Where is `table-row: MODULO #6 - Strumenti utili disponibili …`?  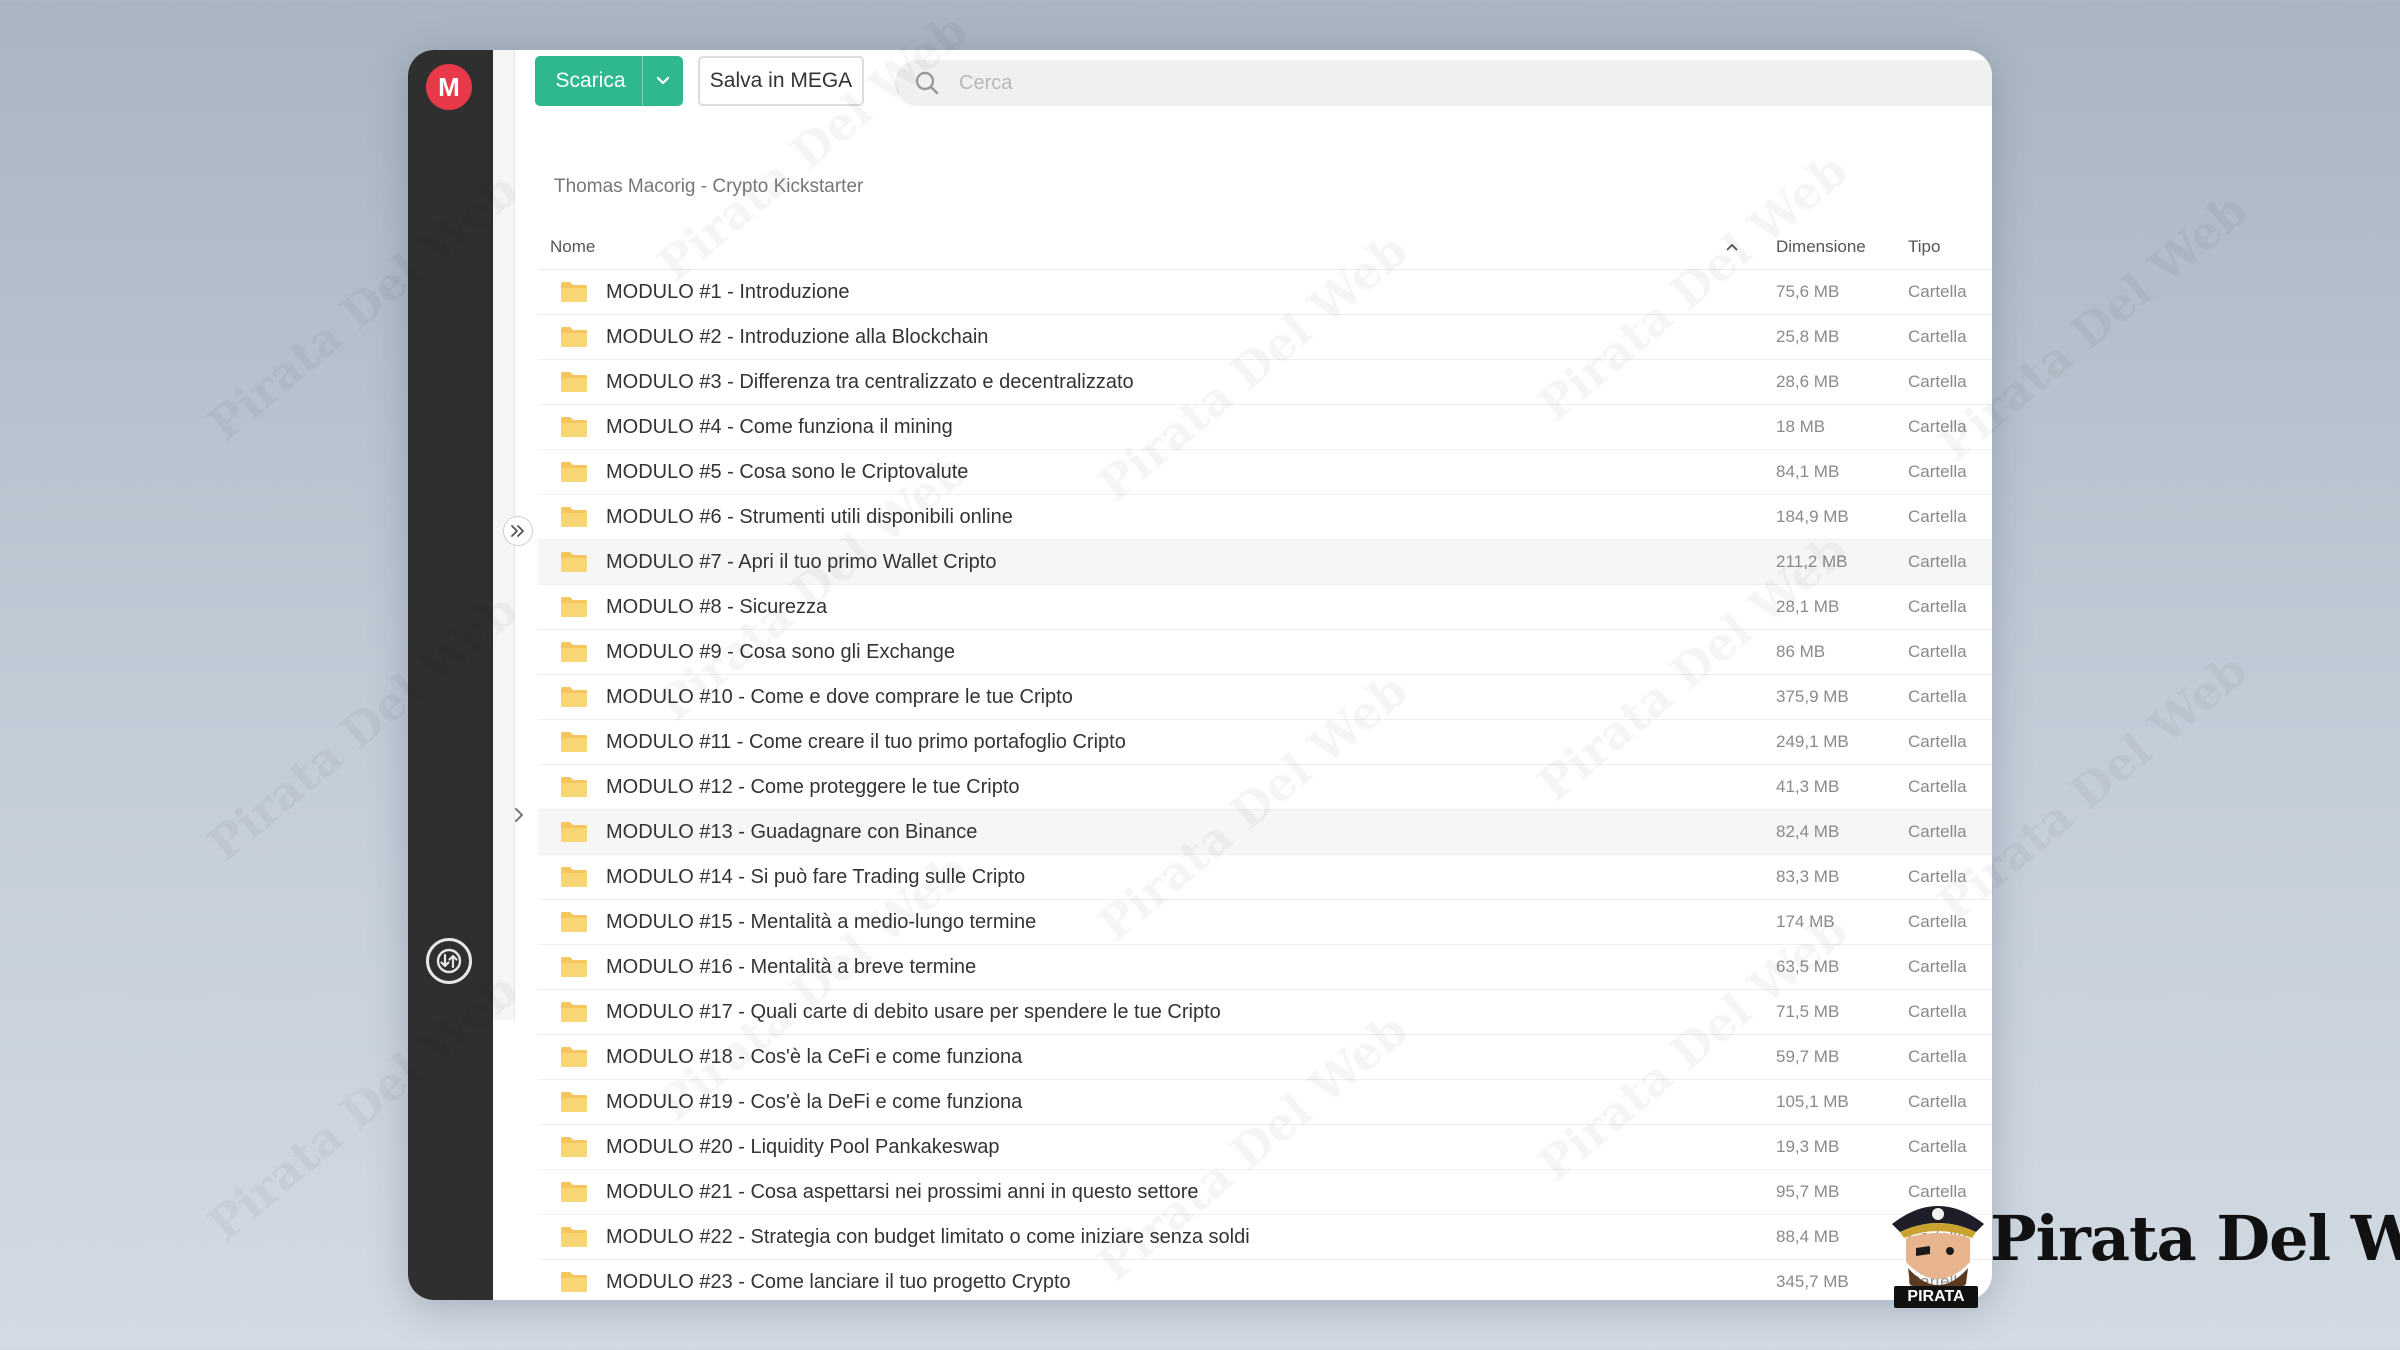
table-row: MODULO #6 - Strumenti utili disponibili … is located at coordinates (1265, 517).